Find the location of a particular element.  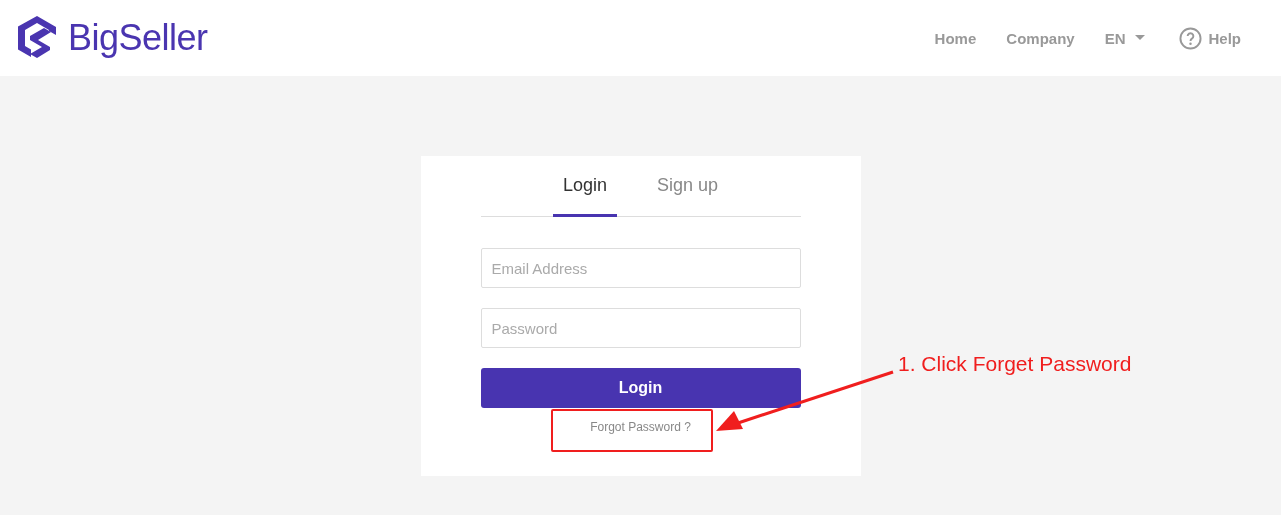

forgot-password-link: Forgot Password ? is located at coordinates (640, 427).